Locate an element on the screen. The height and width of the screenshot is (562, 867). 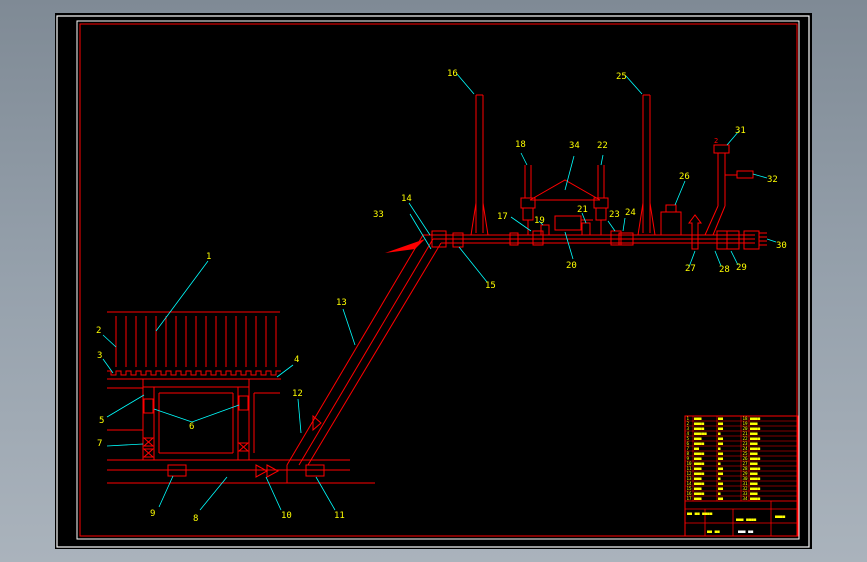
callout-30: 30 is located at coordinates (781, 246).